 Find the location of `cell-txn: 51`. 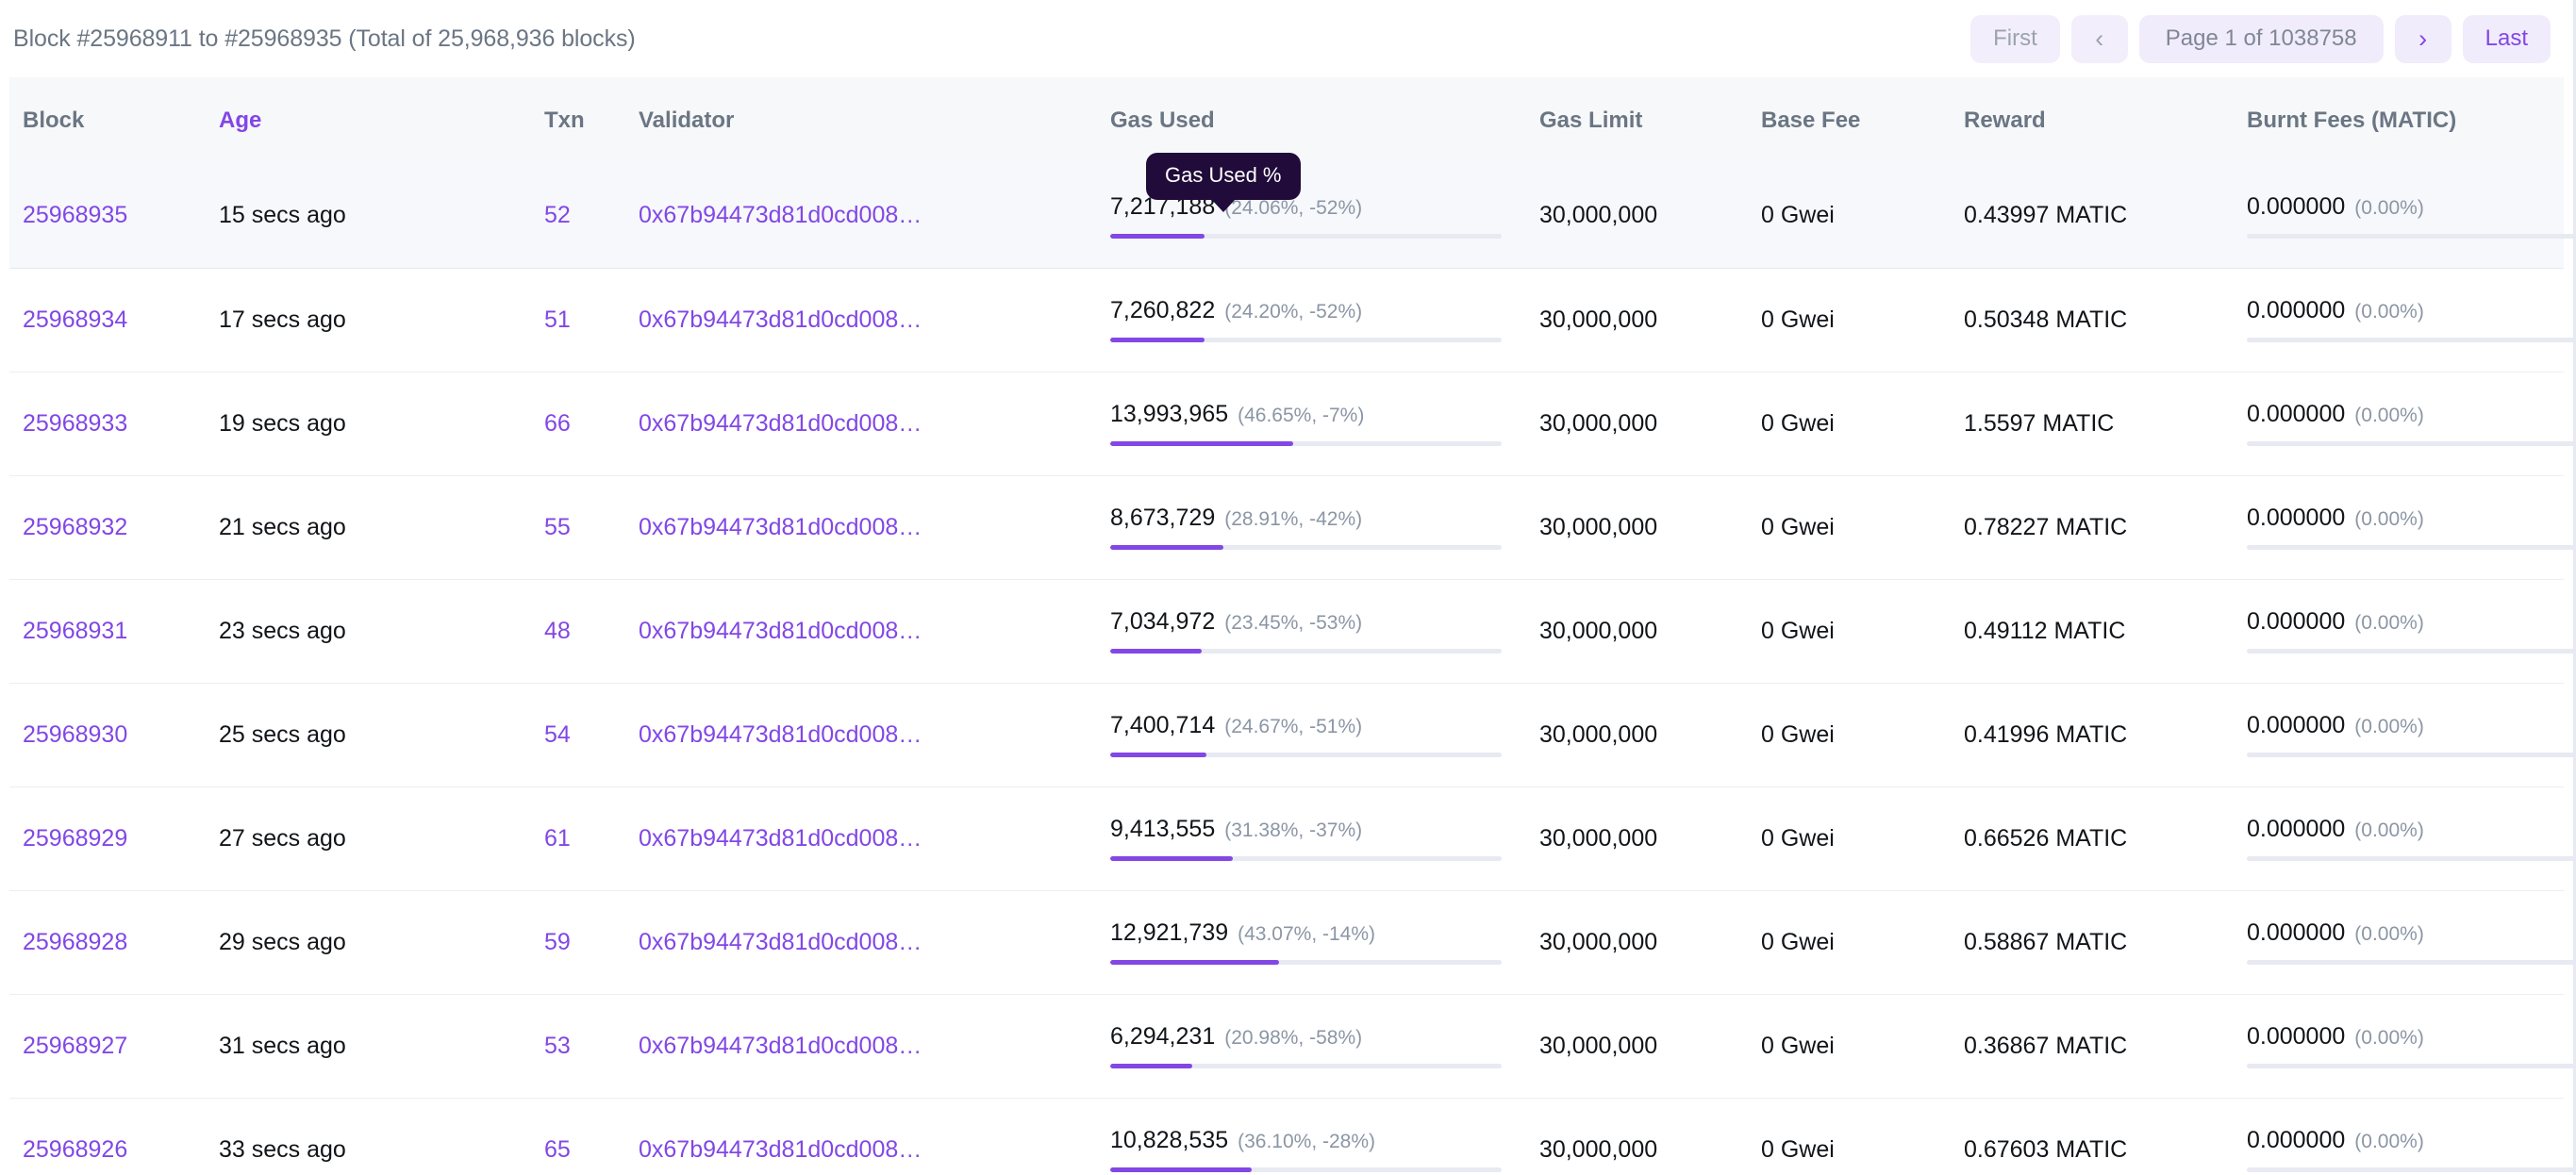

cell-txn: 51 is located at coordinates (591, 320).